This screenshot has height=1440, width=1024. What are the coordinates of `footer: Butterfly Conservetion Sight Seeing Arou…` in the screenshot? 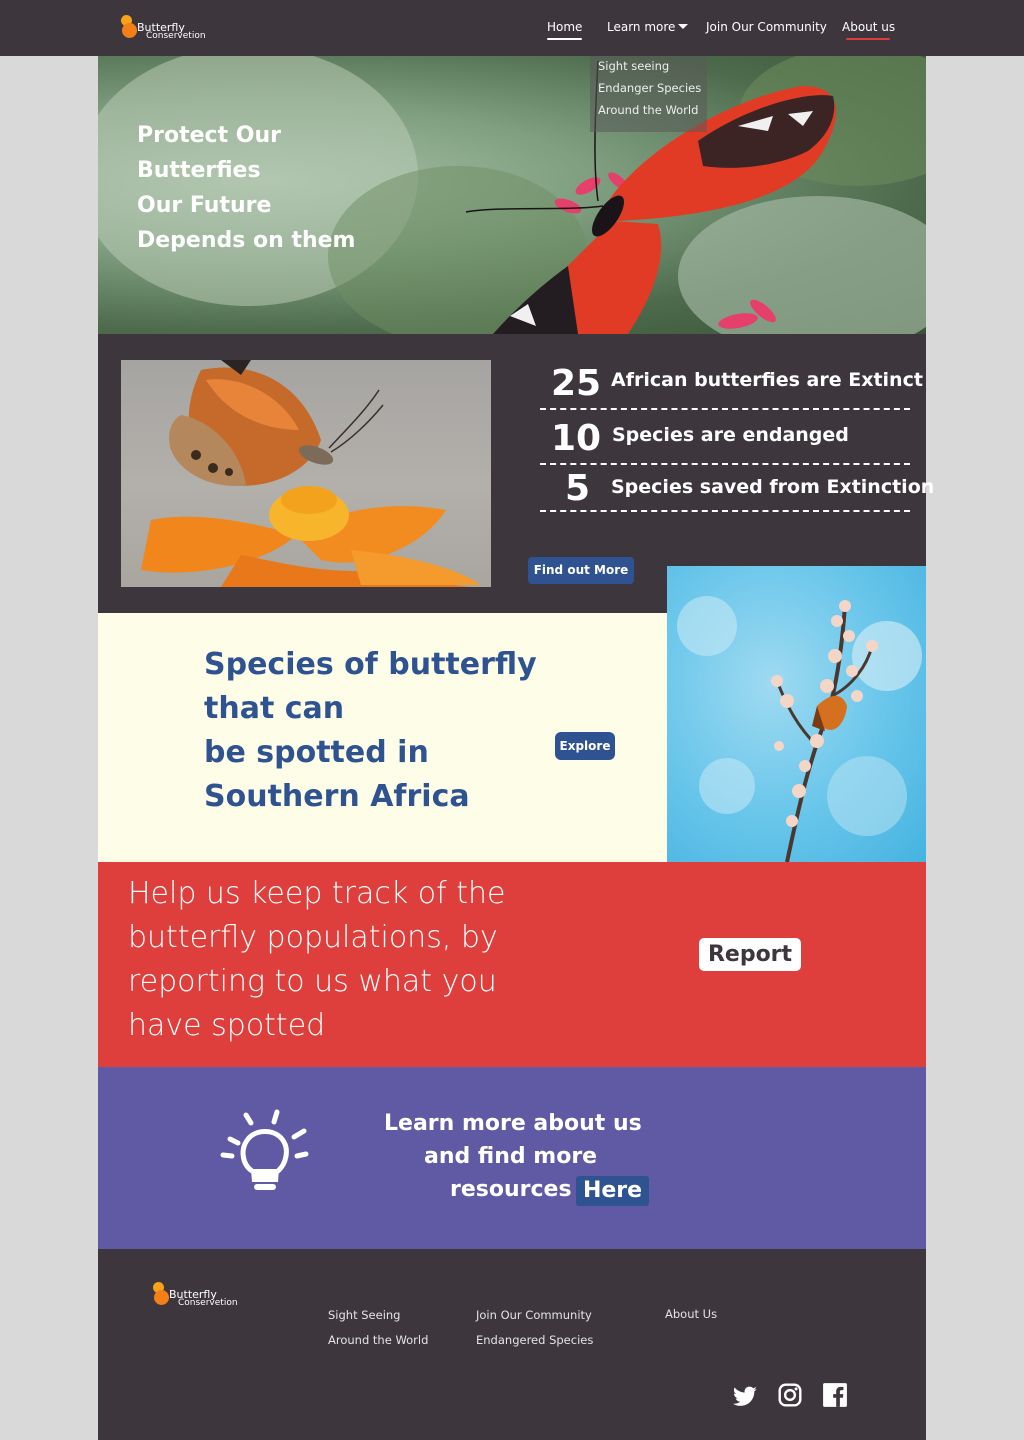 It's located at (512, 1344).